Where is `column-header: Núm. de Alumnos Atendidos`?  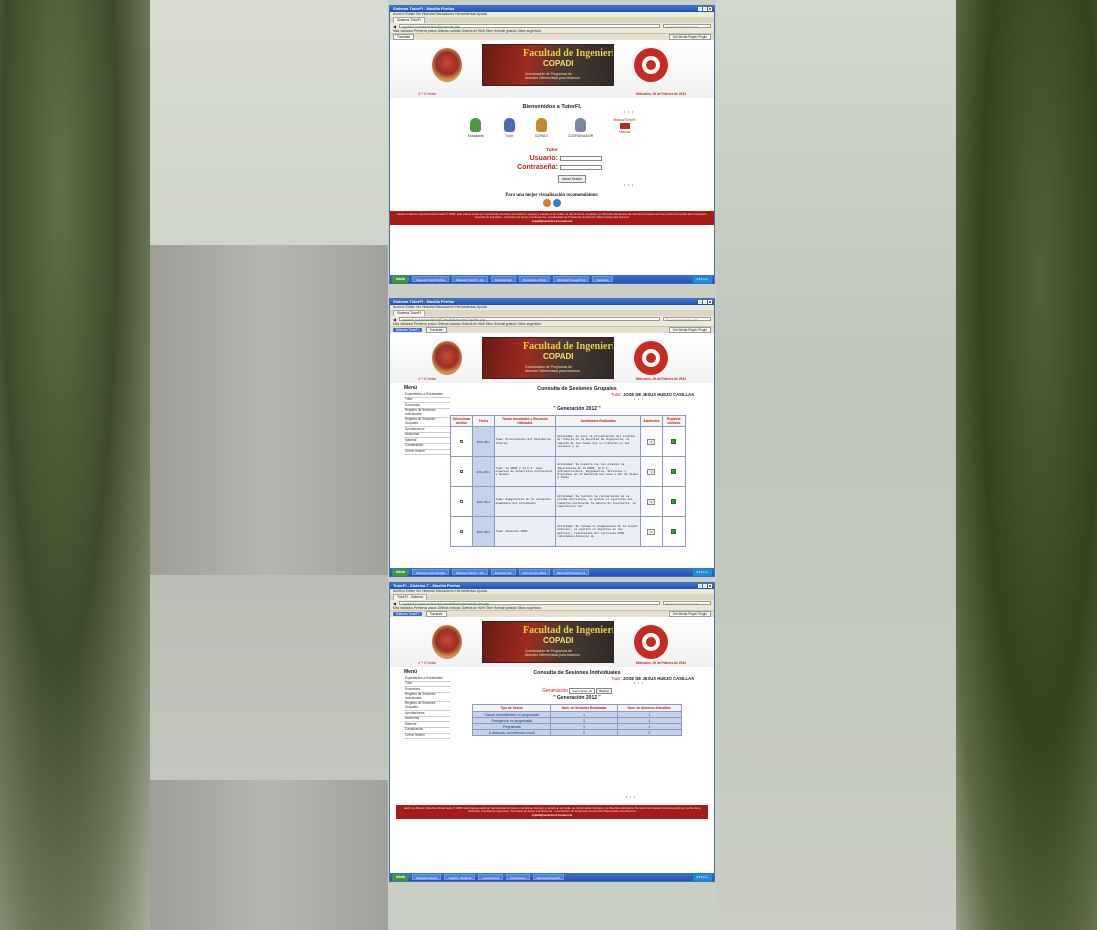 column-header: Núm. de Alumnos Atendidos is located at coordinates (649, 708).